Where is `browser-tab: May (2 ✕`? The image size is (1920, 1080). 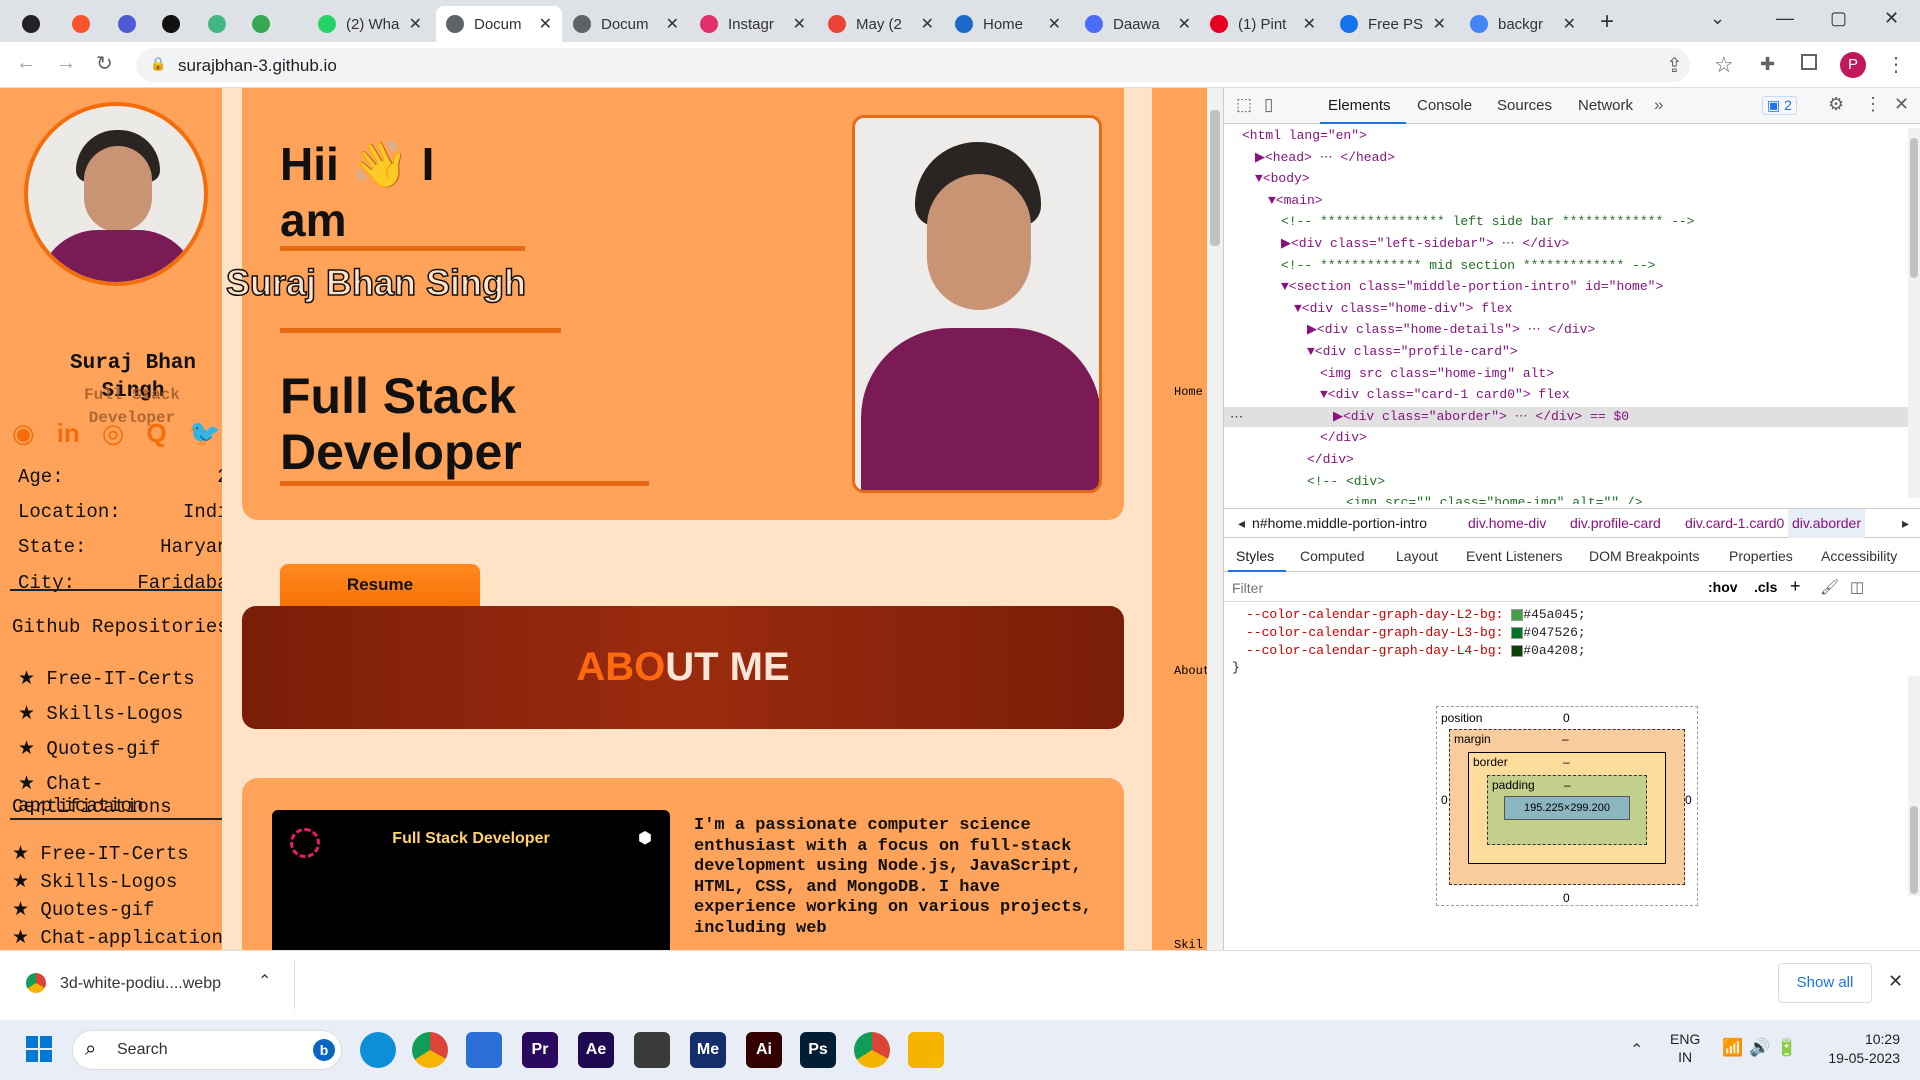 browser-tab: May (2 ✕ is located at coordinates (881, 24).